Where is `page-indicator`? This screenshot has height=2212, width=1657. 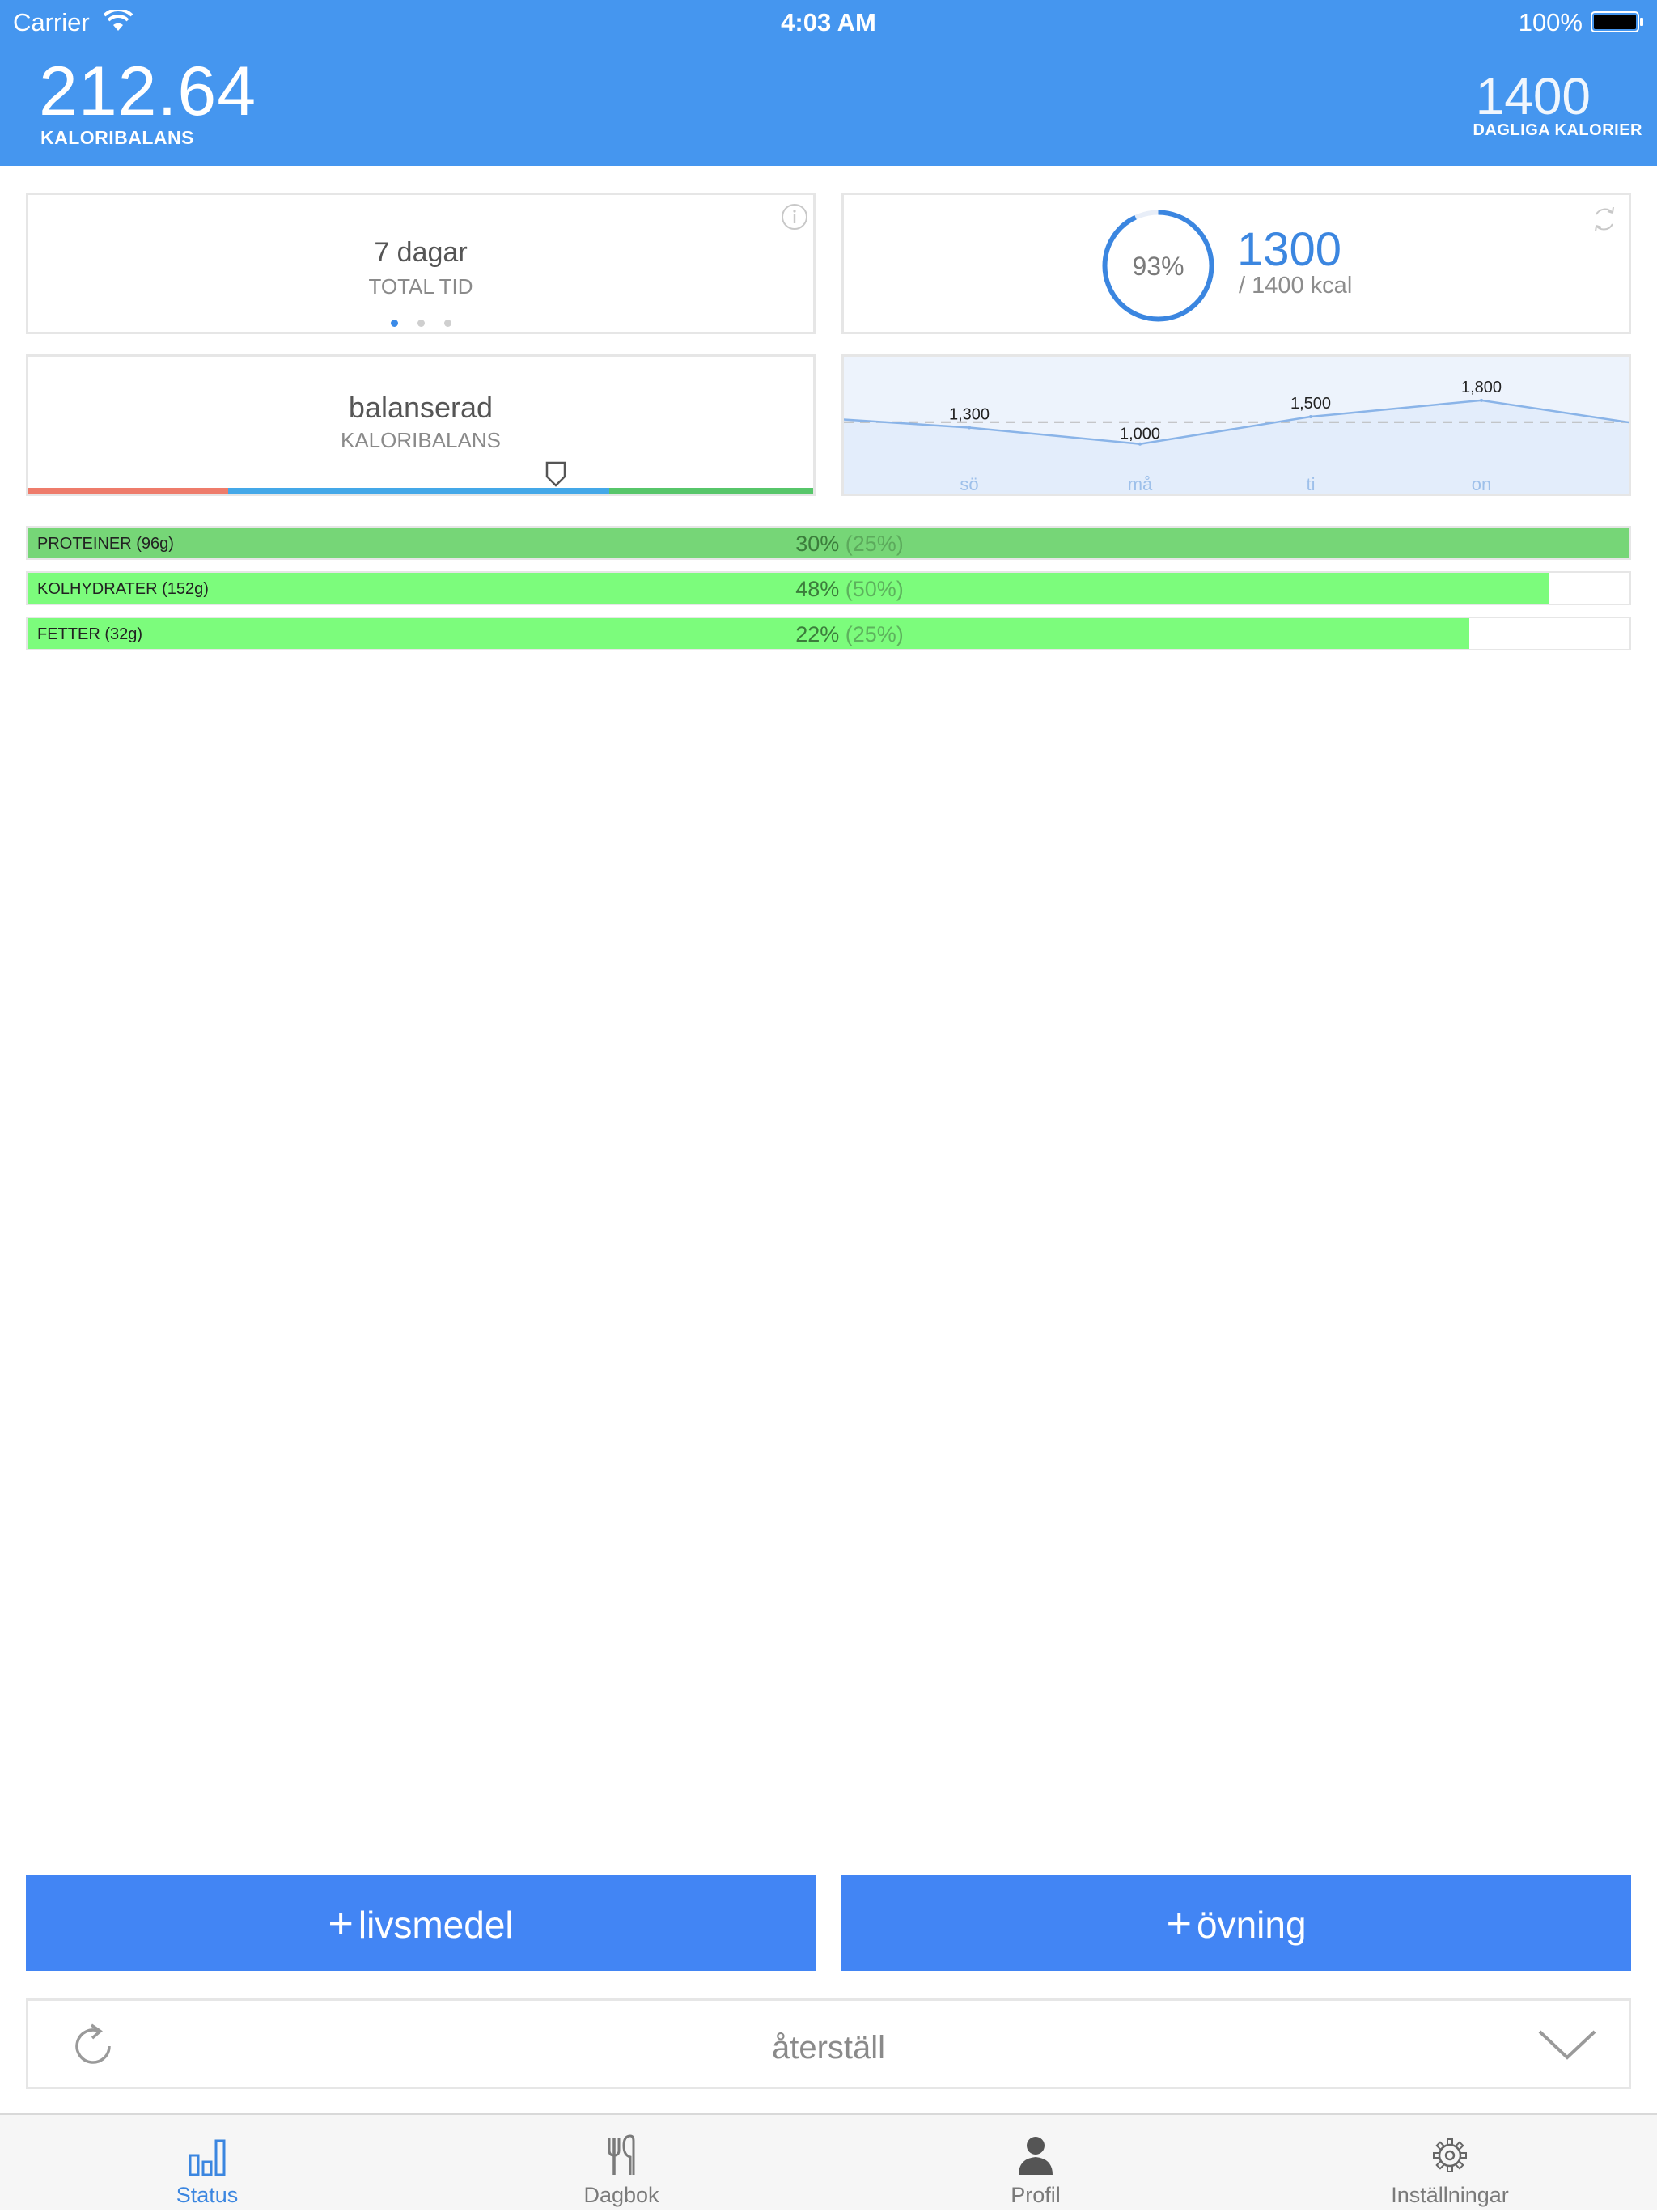
page-indicator is located at coordinates (420, 323).